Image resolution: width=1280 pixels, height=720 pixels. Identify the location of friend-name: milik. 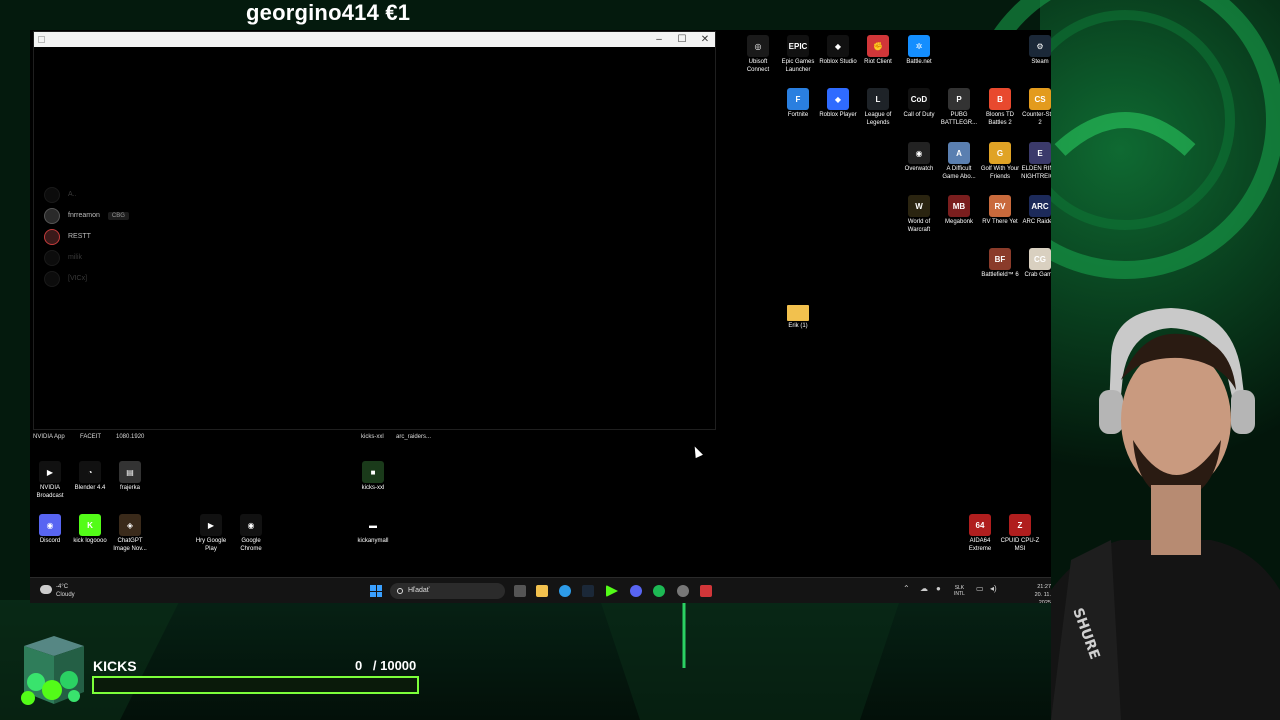
(75, 257).